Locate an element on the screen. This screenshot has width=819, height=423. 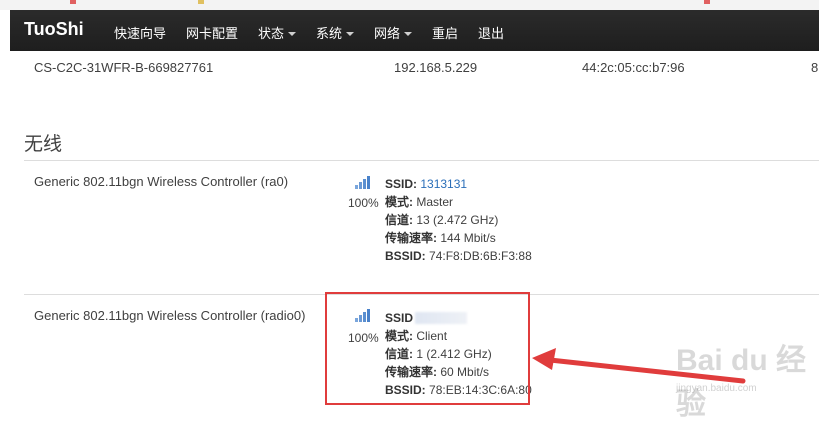
nav-label: 快速向导 is located at coordinates (140, 33).